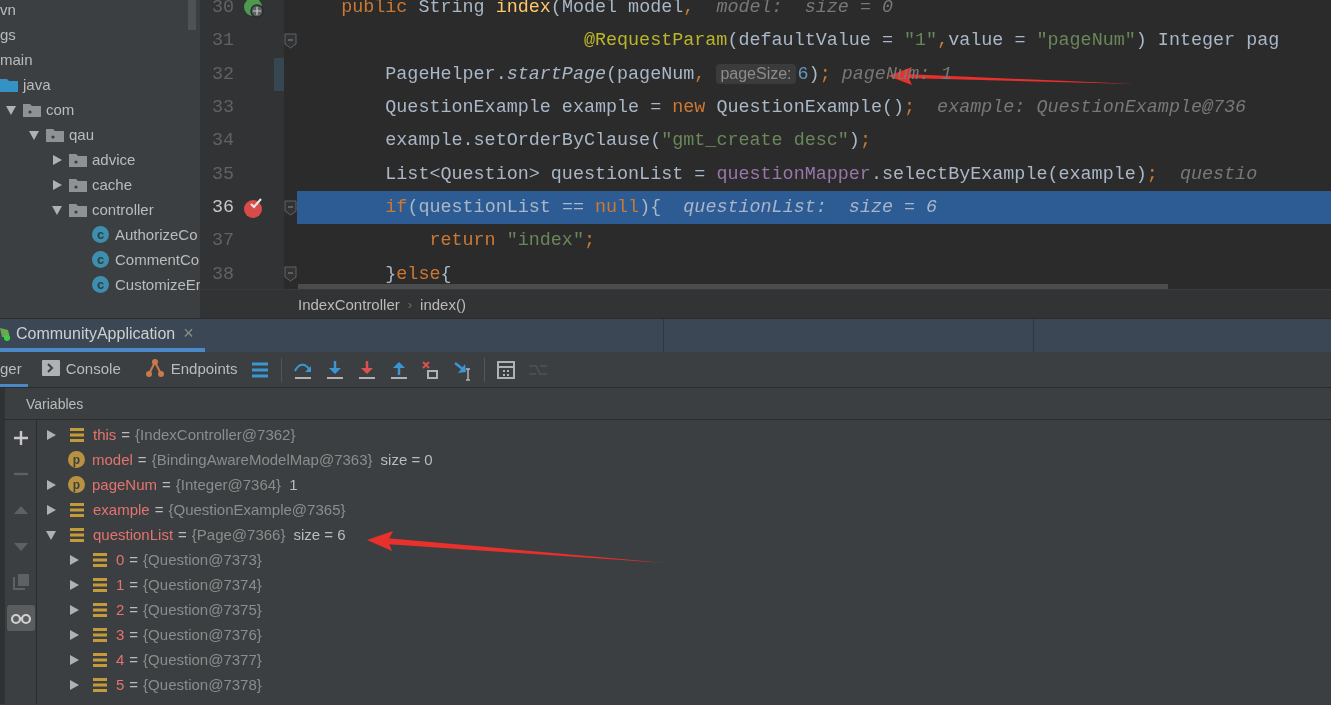 Image resolution: width=1331 pixels, height=705 pixels. I want to click on run-tab: CommunityApplication ×, so click(102, 335).